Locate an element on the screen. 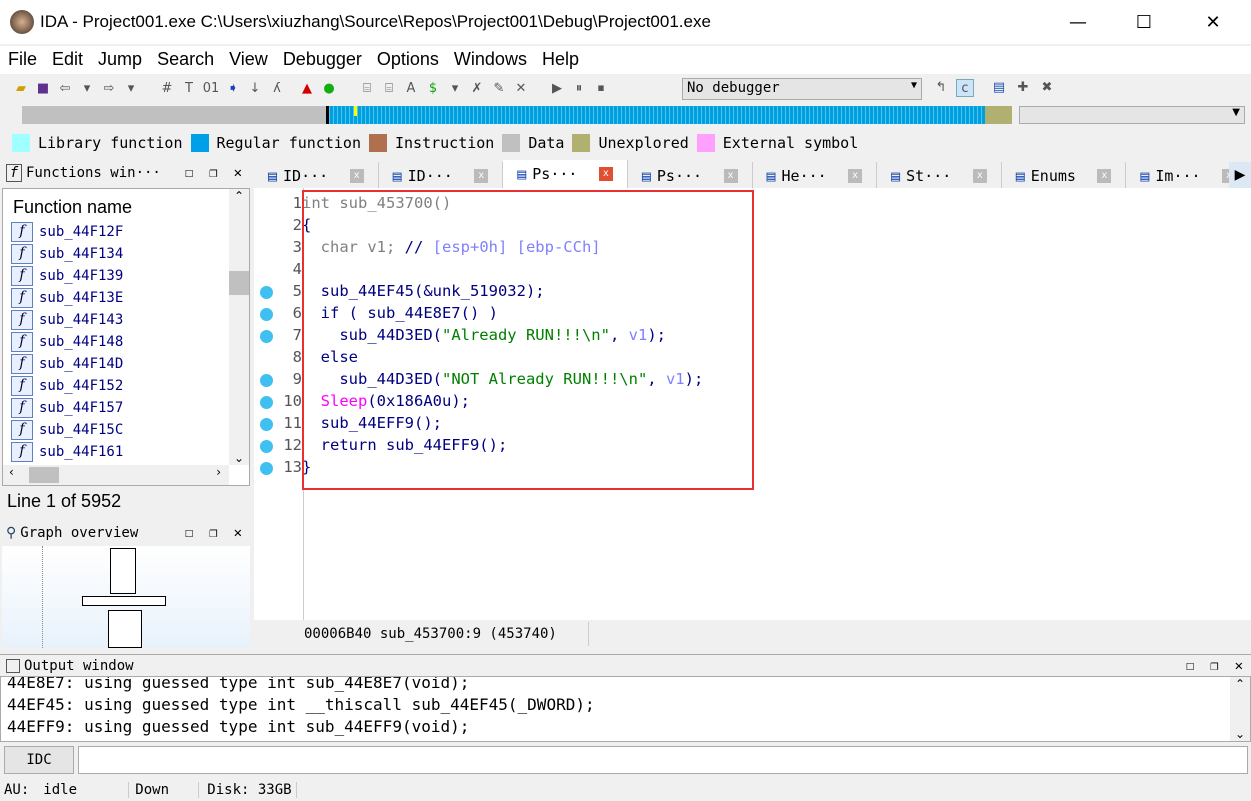 This screenshot has width=1251, height=801. minimize-button: — is located at coordinates (1078, 22).